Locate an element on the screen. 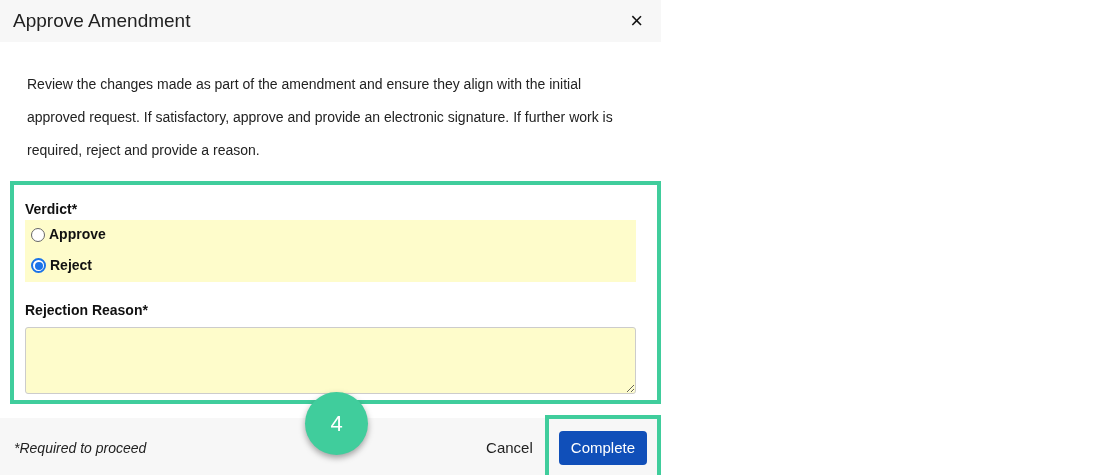 The image size is (1100, 475). required-note: *Required to proceed is located at coordinates (80, 448).